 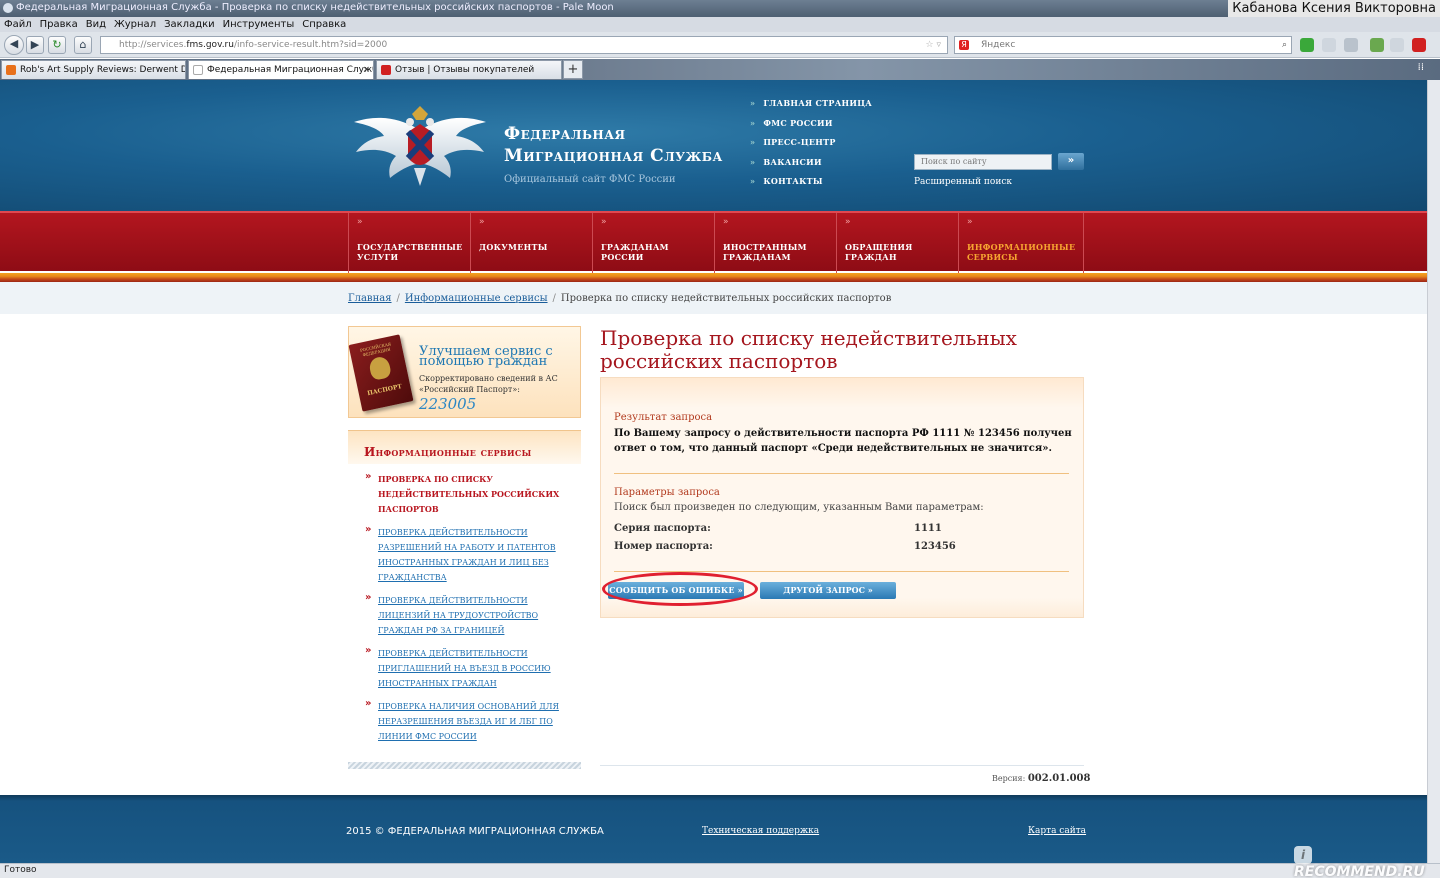 I want to click on topnav-press: » ПРЕСС-ЦЕНТР, so click(x=811, y=147).